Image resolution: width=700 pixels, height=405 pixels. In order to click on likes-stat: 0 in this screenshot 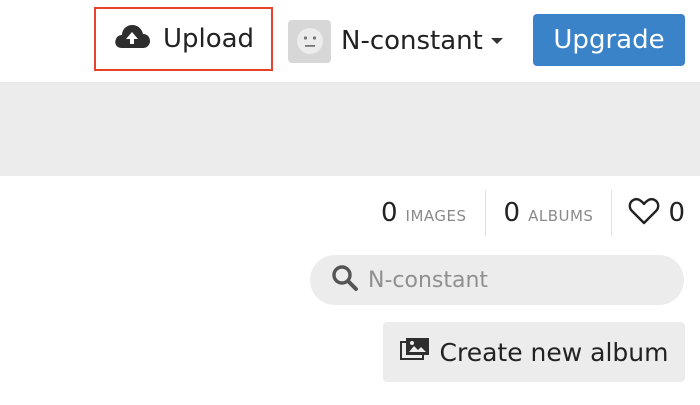, I will do `click(648, 213)`.